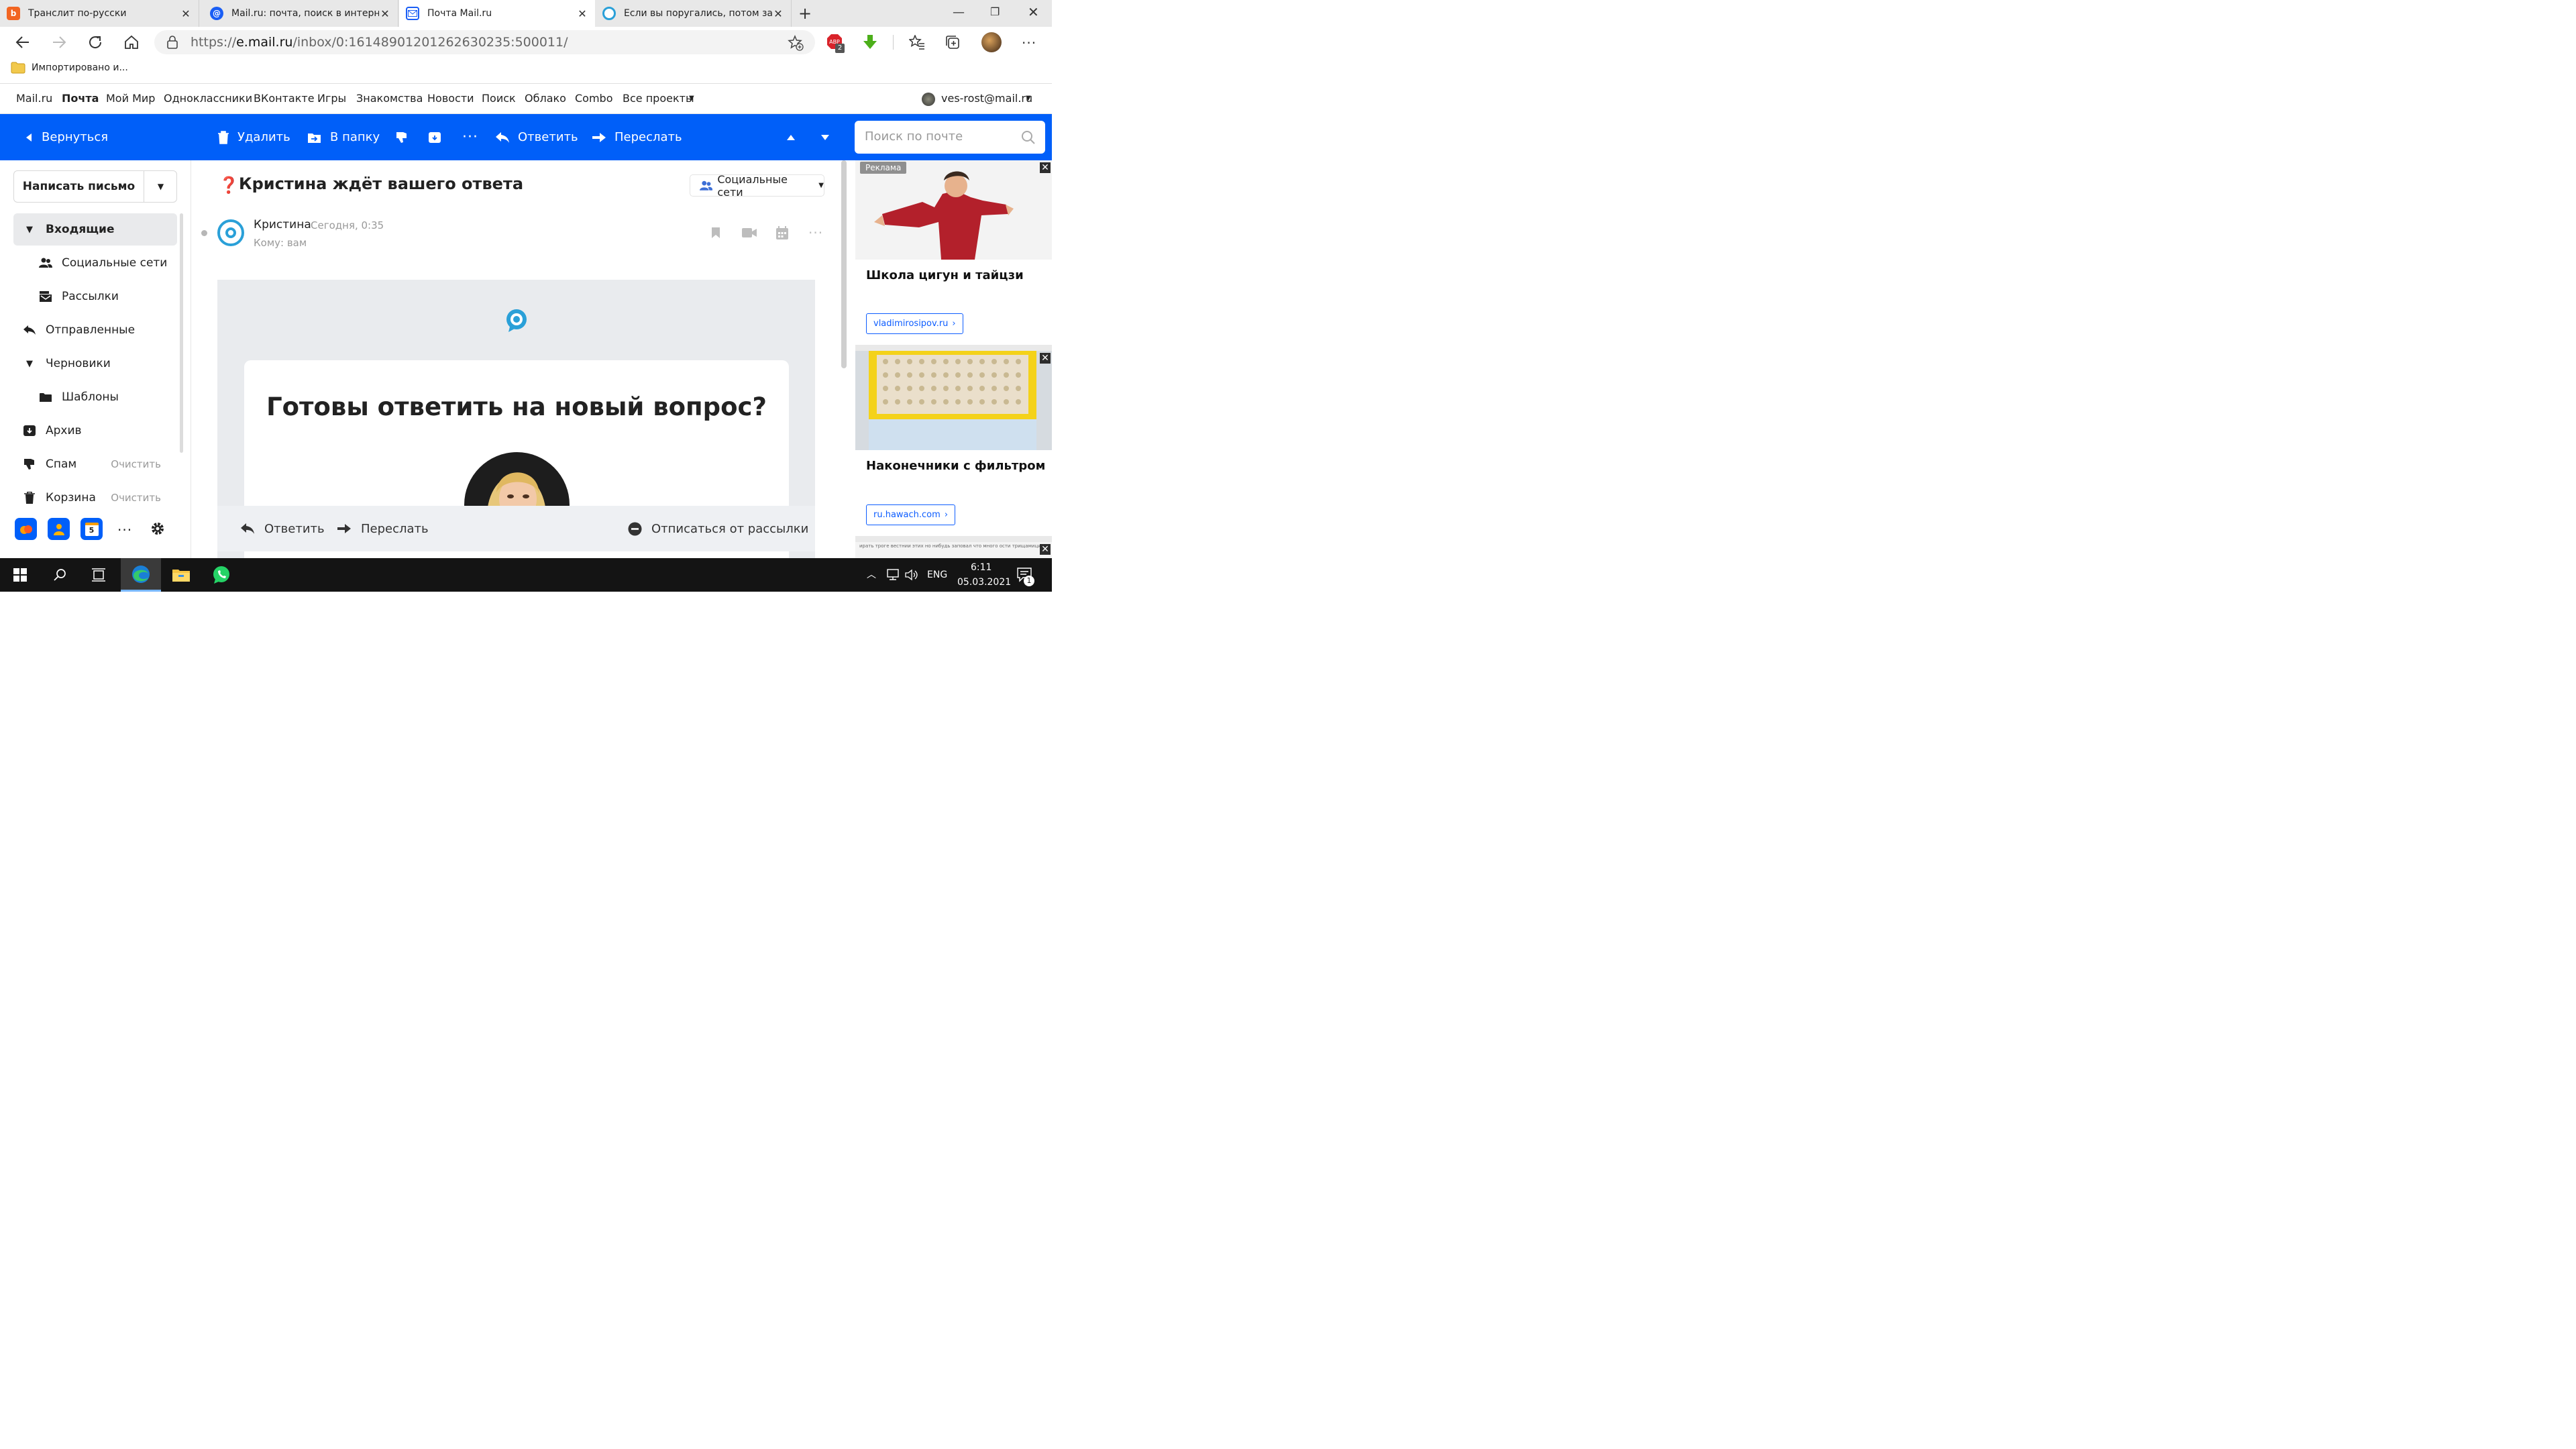  I want to click on edge-taskbar-icon, so click(141, 575).